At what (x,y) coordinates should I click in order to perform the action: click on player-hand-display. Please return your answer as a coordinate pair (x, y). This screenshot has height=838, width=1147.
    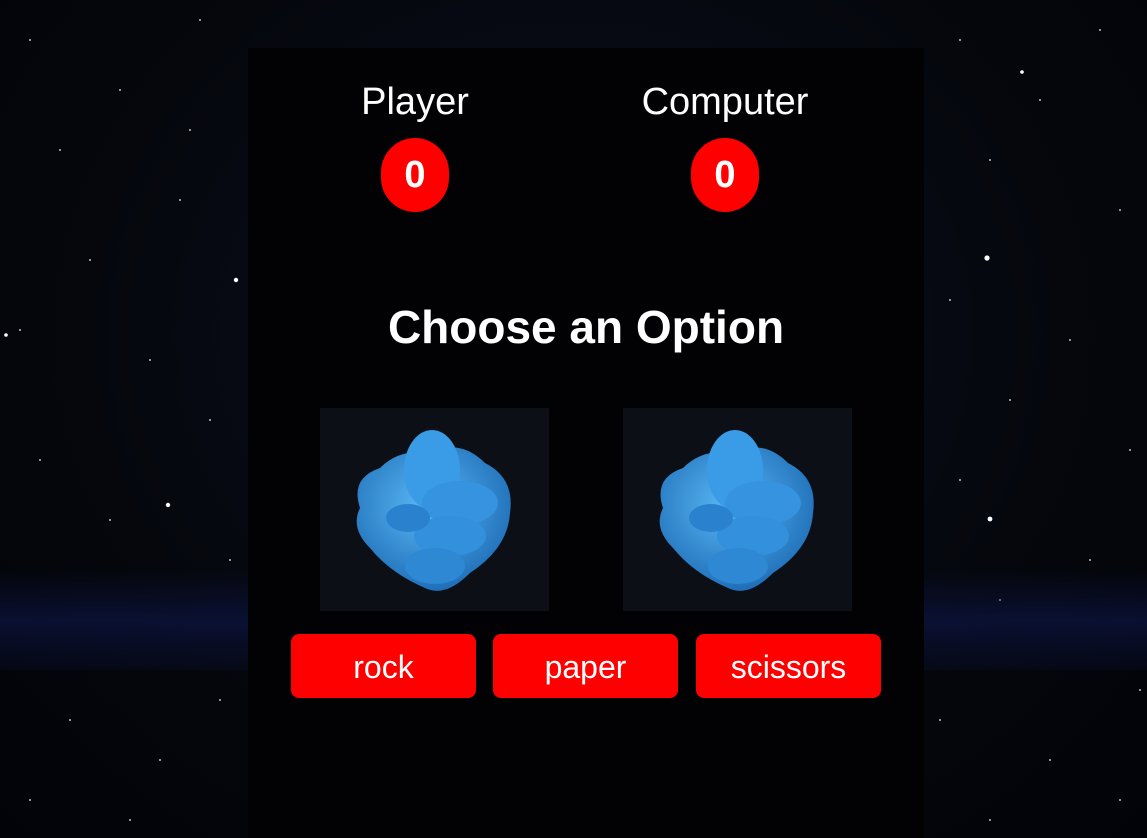
    Looking at the image, I should click on (434, 509).